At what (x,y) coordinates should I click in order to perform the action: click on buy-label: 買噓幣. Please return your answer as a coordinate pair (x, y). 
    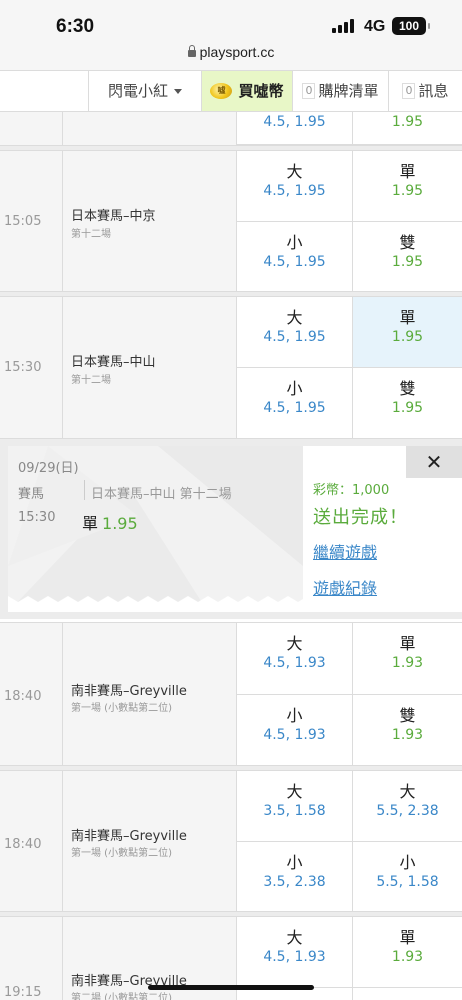
    Looking at the image, I should click on (261, 91).